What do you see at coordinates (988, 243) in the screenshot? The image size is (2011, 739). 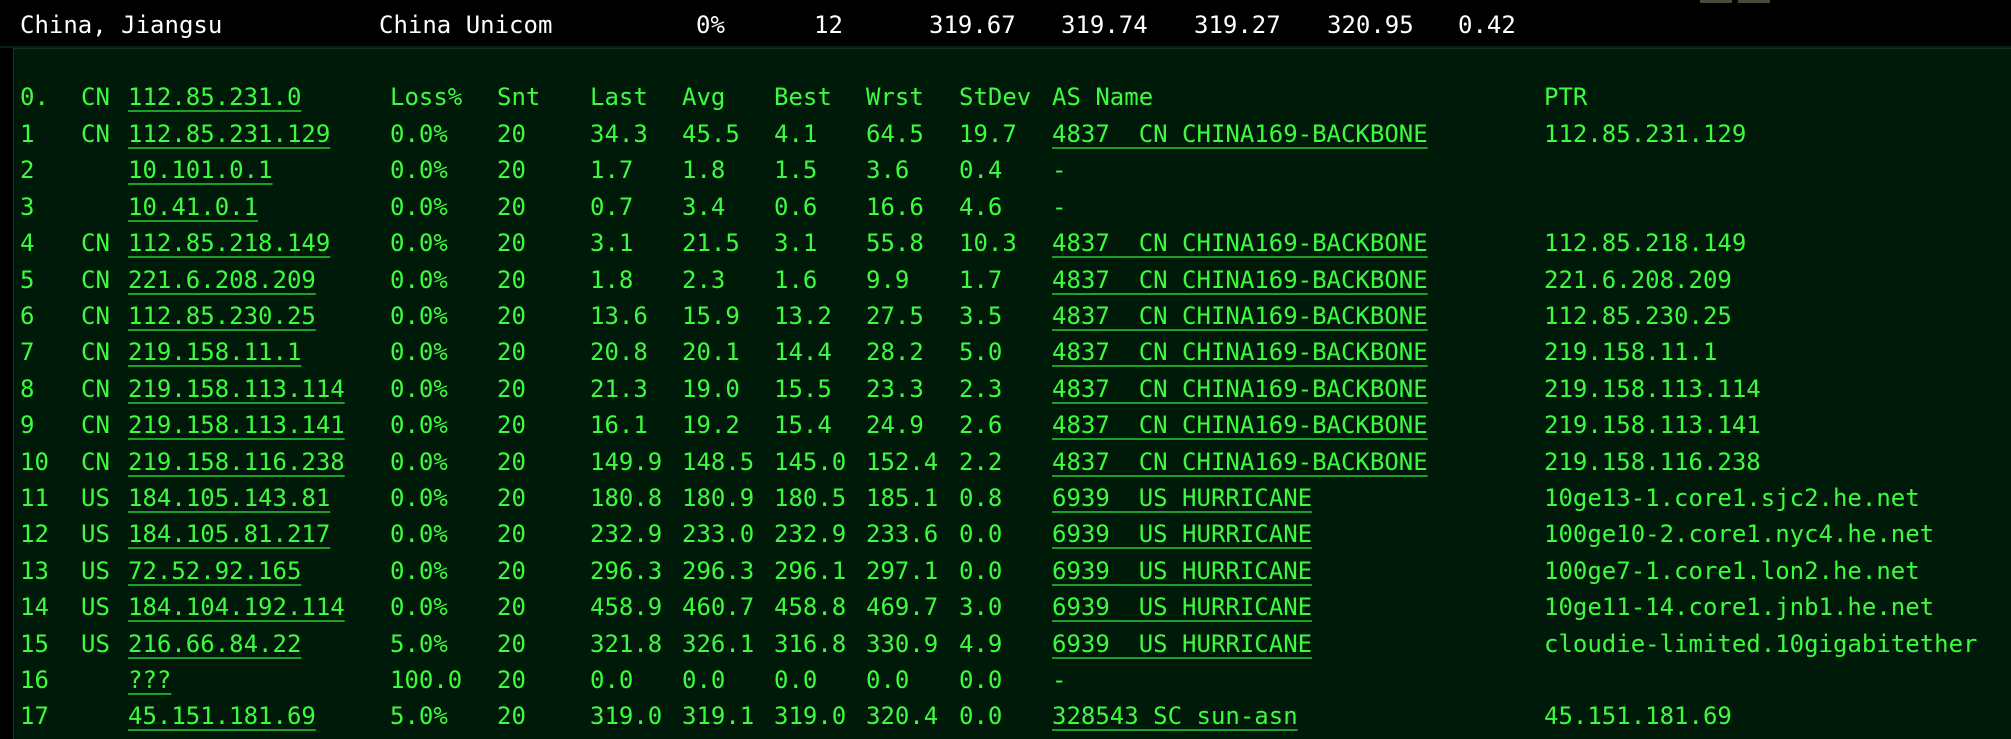 I see `stdev-value: 10.3` at bounding box center [988, 243].